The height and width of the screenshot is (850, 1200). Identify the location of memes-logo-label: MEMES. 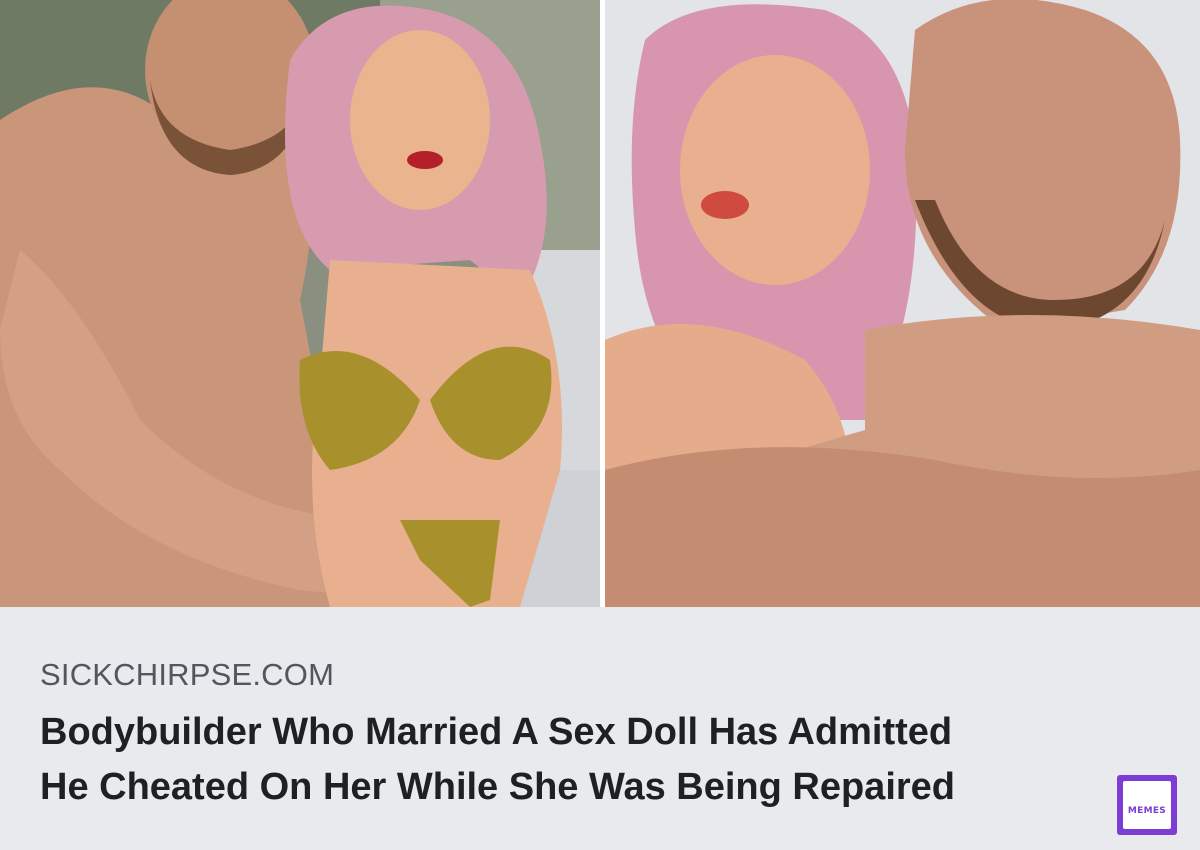
(1147, 811).